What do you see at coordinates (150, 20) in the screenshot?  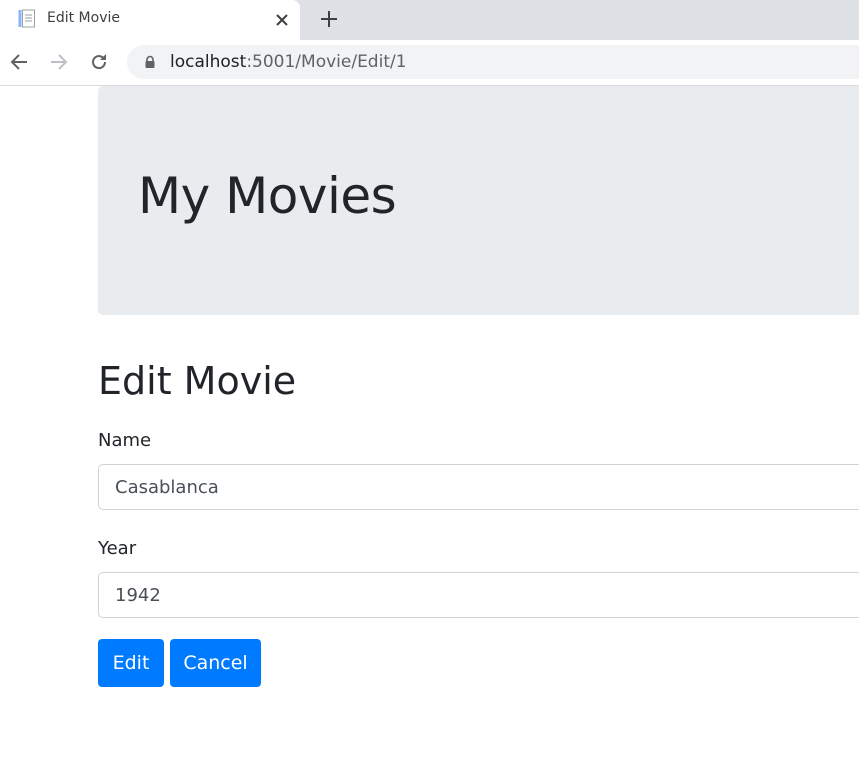 I see `browser-tab: Edit Movie` at bounding box center [150, 20].